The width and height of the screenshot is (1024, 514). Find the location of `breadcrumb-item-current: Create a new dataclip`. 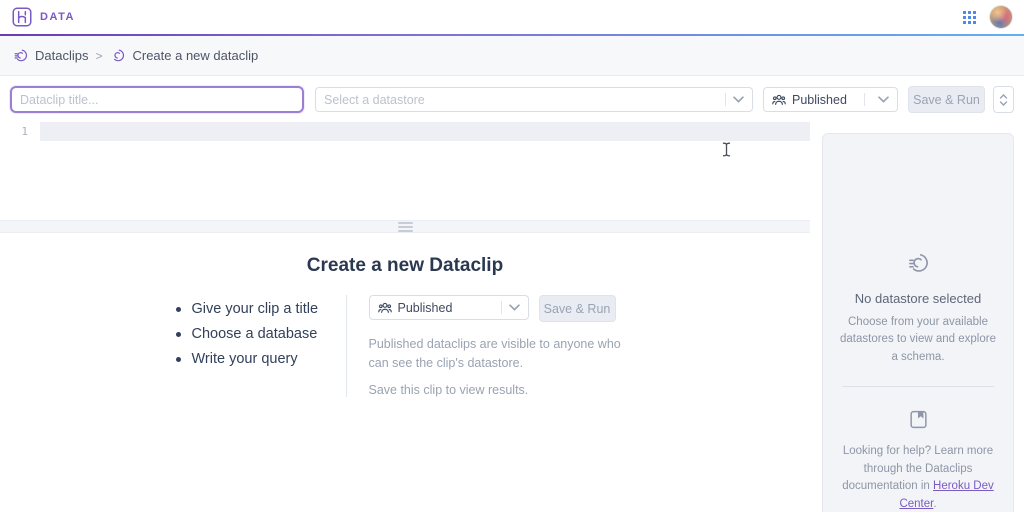

breadcrumb-item-current: Create a new dataclip is located at coordinates (183, 55).